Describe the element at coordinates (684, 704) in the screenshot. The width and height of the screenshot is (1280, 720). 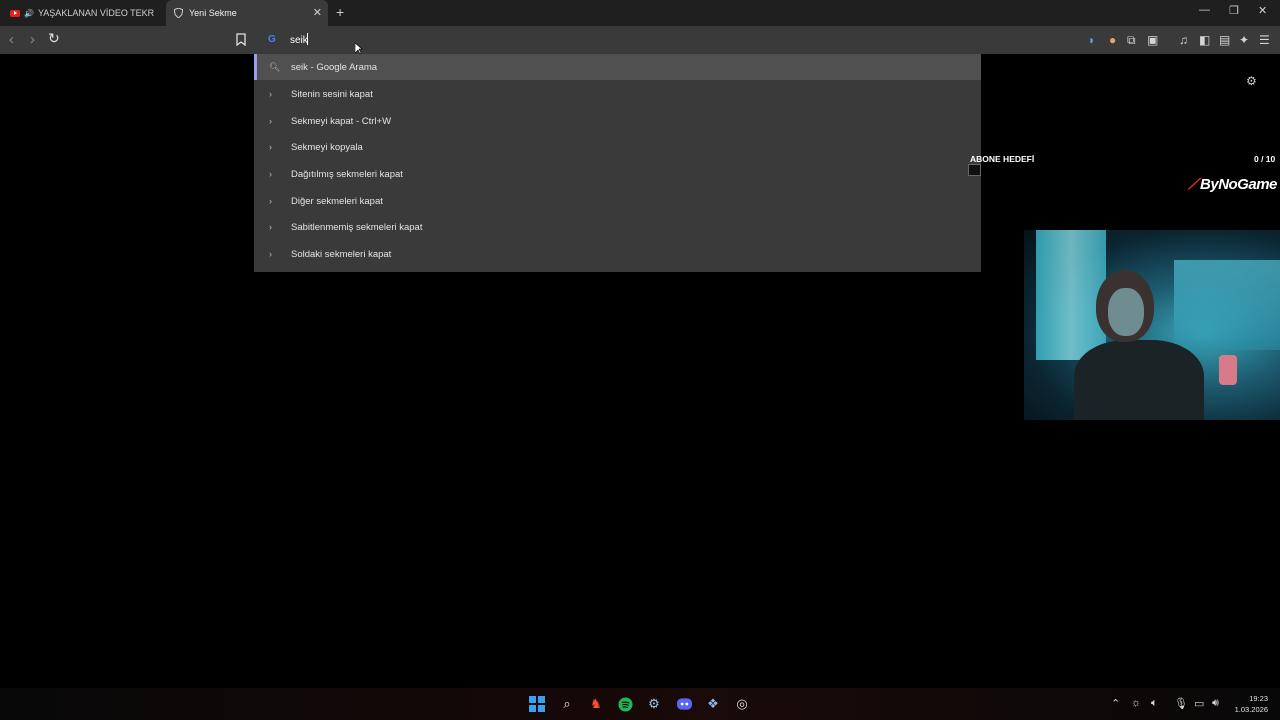
I see `discord-icon` at that location.